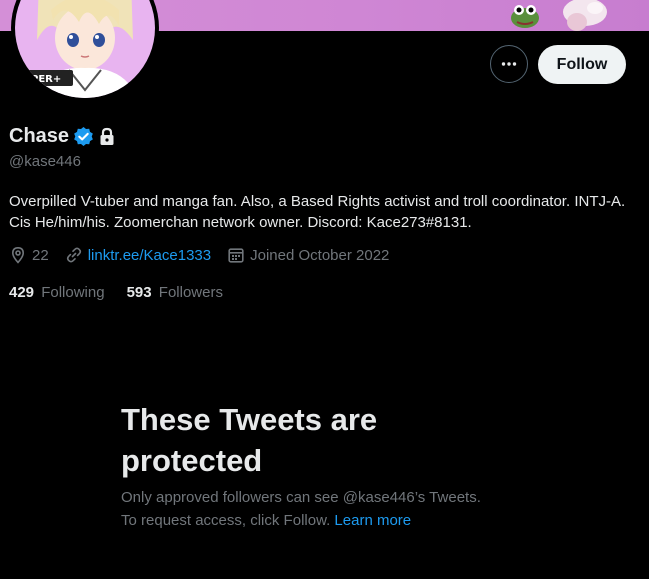  Describe the element at coordinates (139, 292) in the screenshot. I see `followers-count: 593` at that location.